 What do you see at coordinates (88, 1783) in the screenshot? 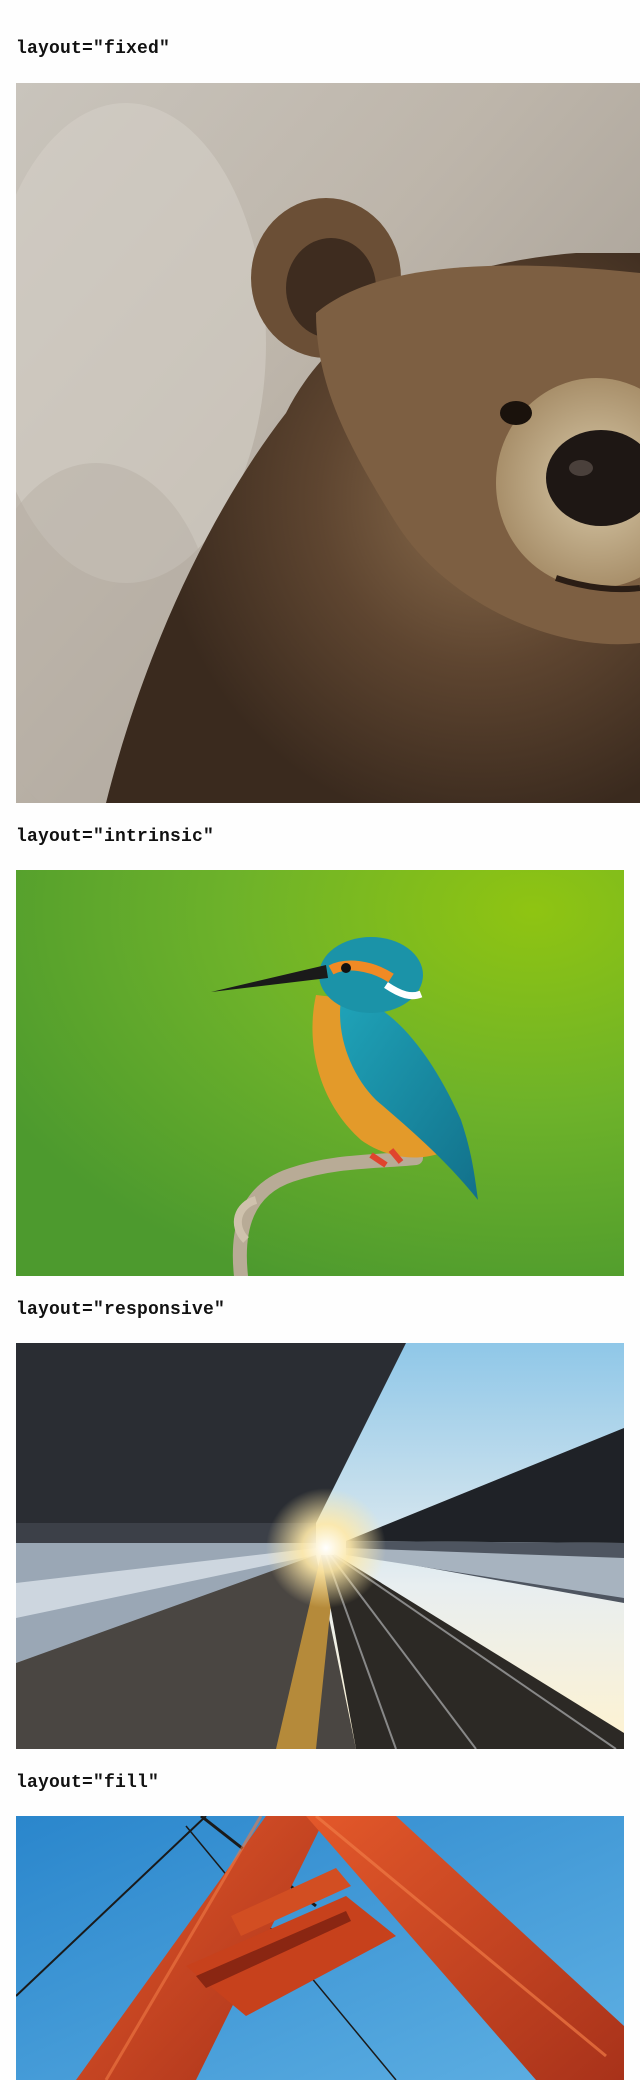
I see `layout-fill-label: layout="fill"` at bounding box center [88, 1783].